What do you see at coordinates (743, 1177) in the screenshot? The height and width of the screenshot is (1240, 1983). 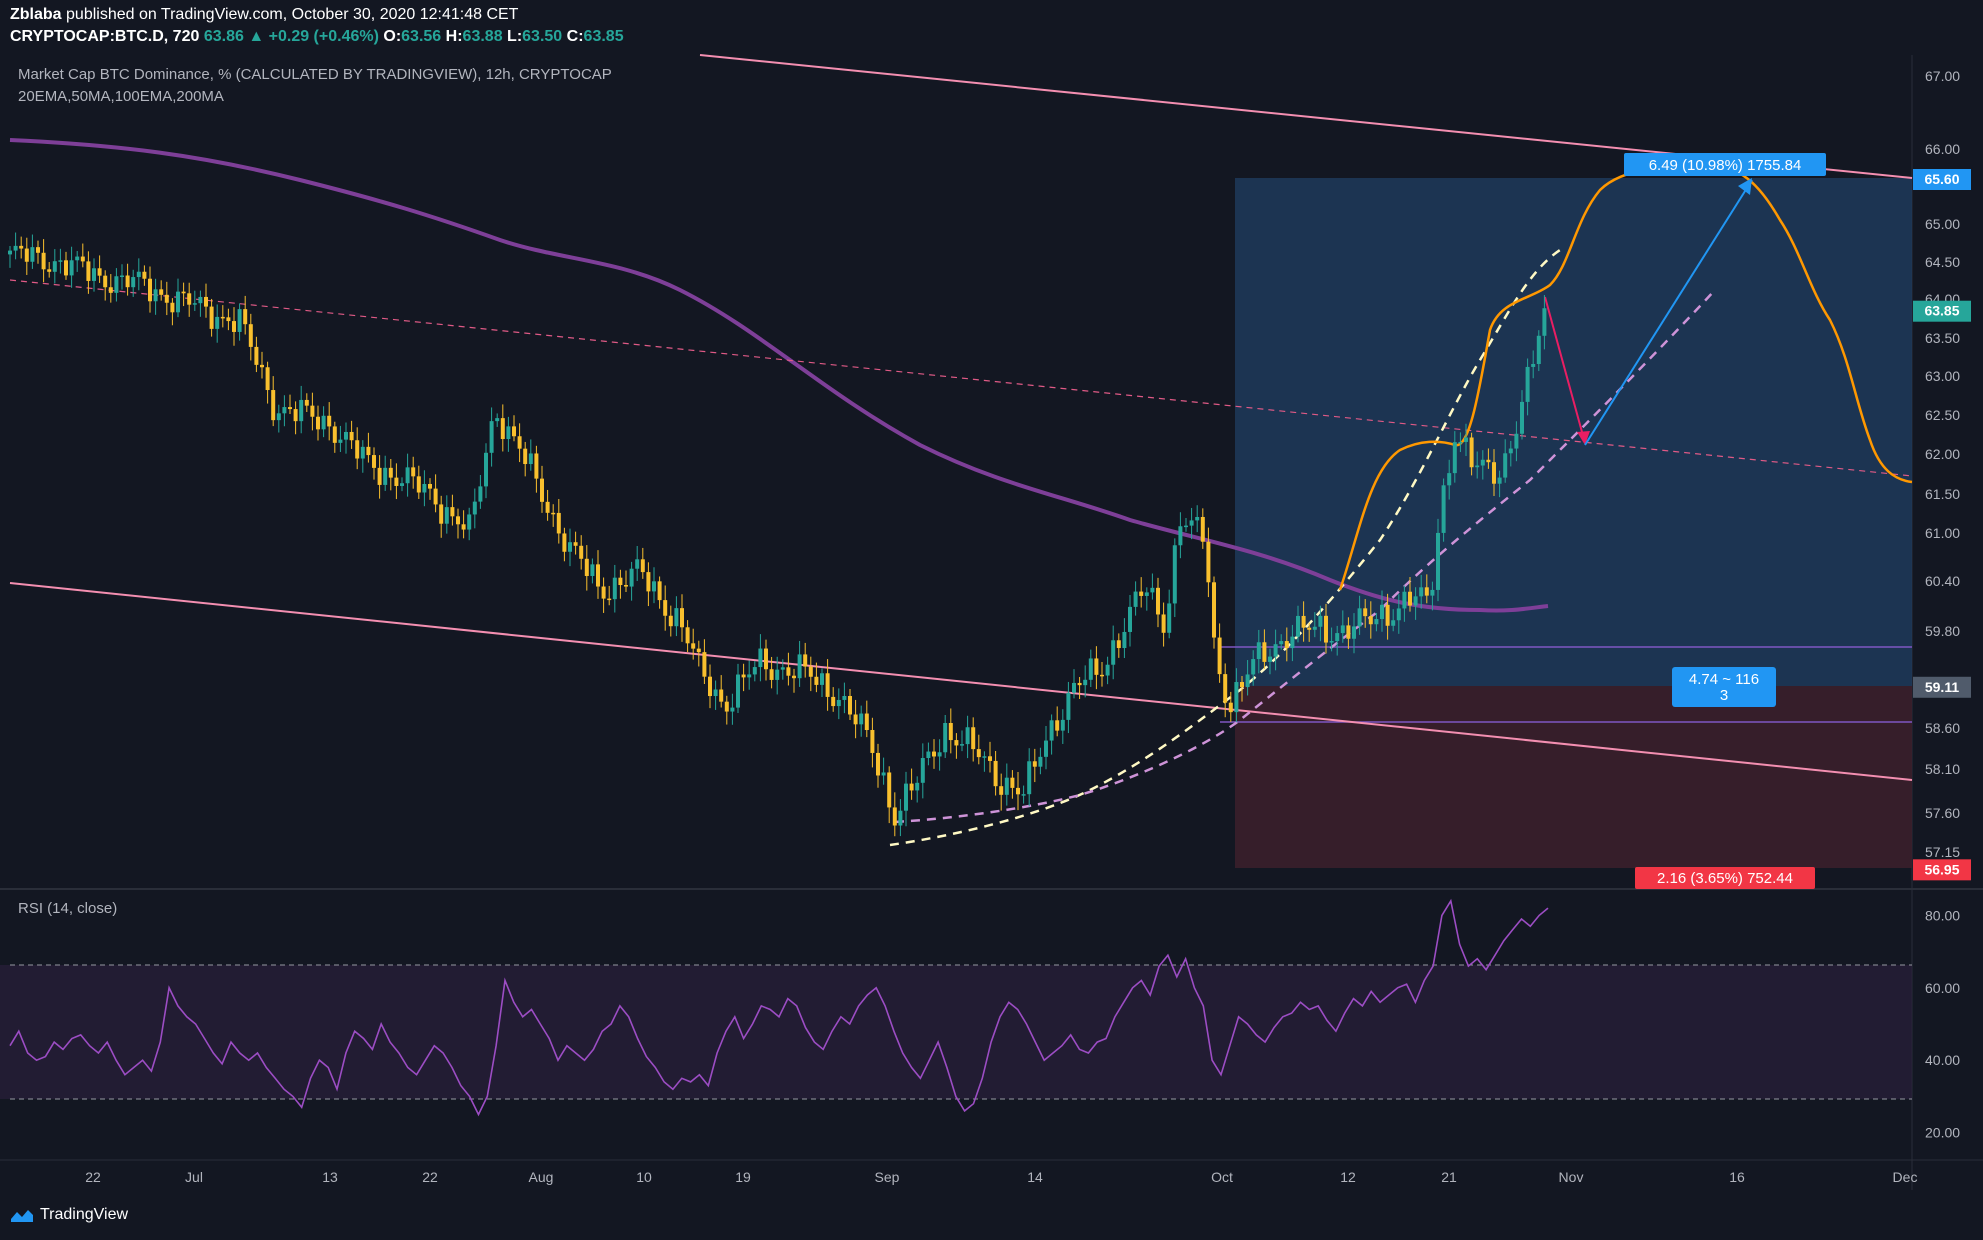 I see `time-tick-6: 19` at bounding box center [743, 1177].